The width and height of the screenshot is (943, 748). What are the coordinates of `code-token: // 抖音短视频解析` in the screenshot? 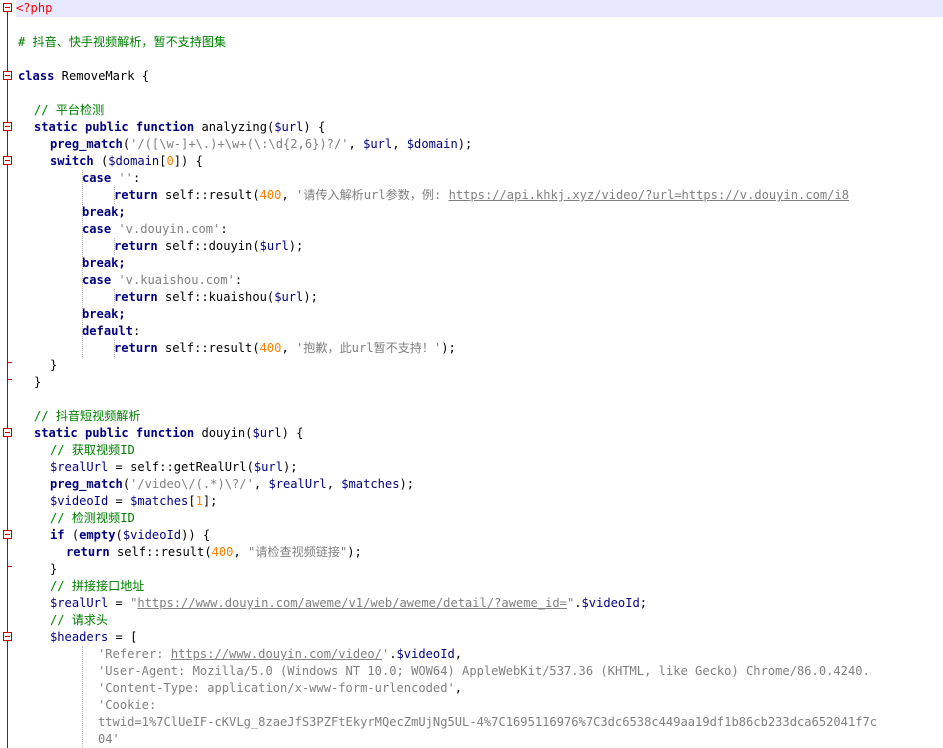 It's located at (87, 416).